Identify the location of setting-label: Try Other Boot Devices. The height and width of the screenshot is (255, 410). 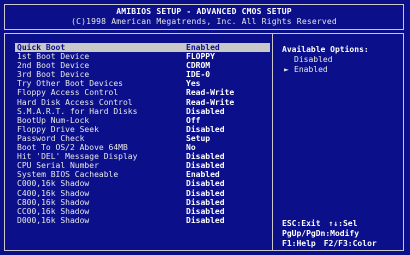
(70, 84).